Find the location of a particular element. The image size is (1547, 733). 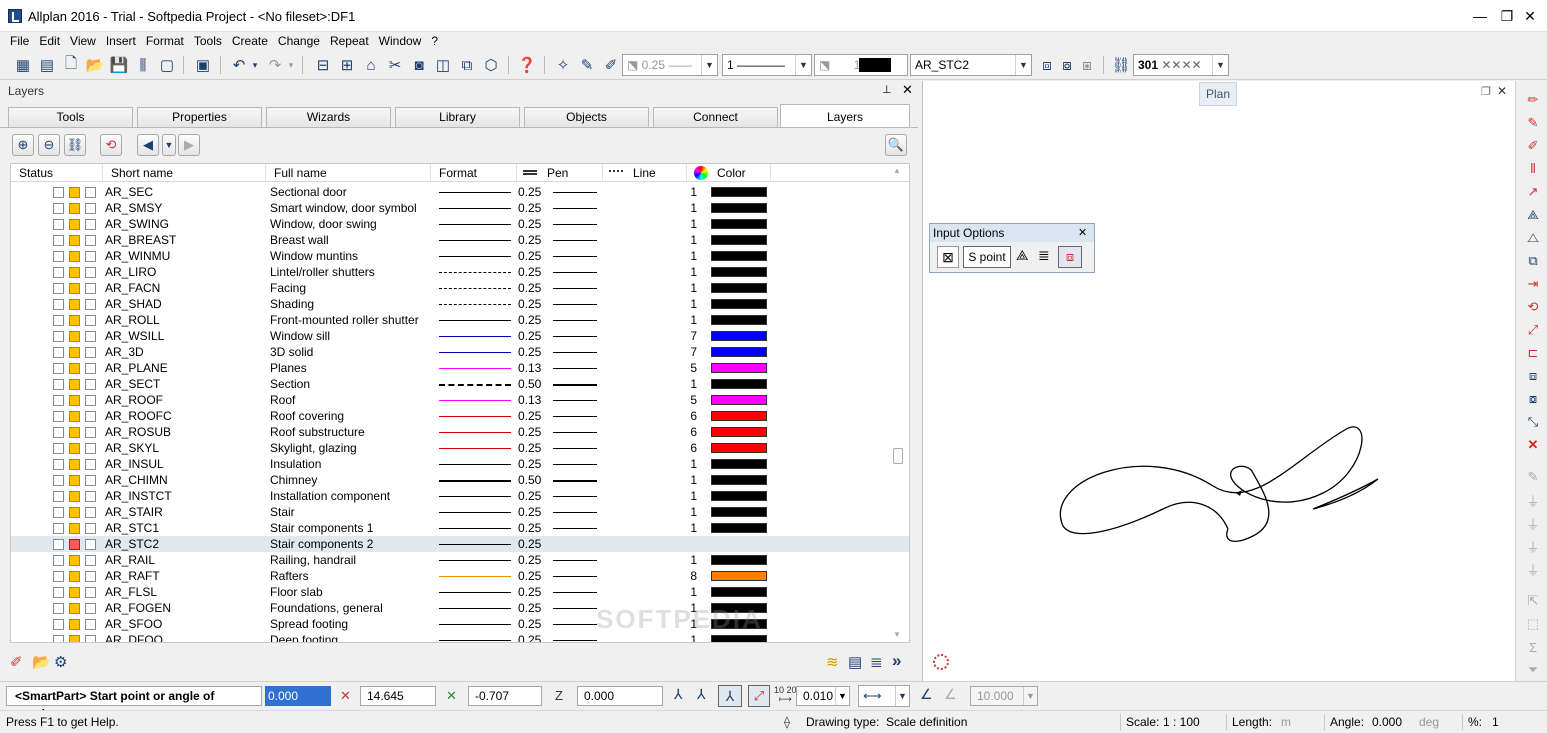

table-row: AR_INSUL Insulation 0.25 1 is located at coordinates (460, 464).